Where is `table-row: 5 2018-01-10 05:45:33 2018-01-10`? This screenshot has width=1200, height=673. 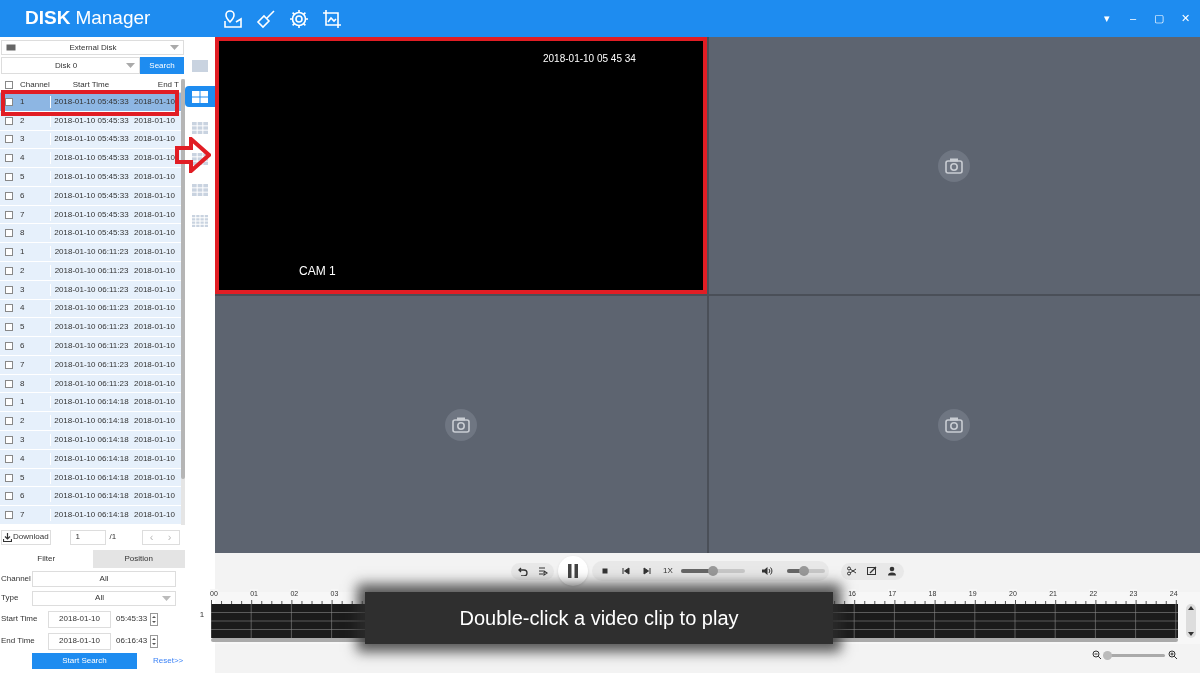
table-row: 5 2018-01-10 05:45:33 2018-01-10 is located at coordinates (90, 177).